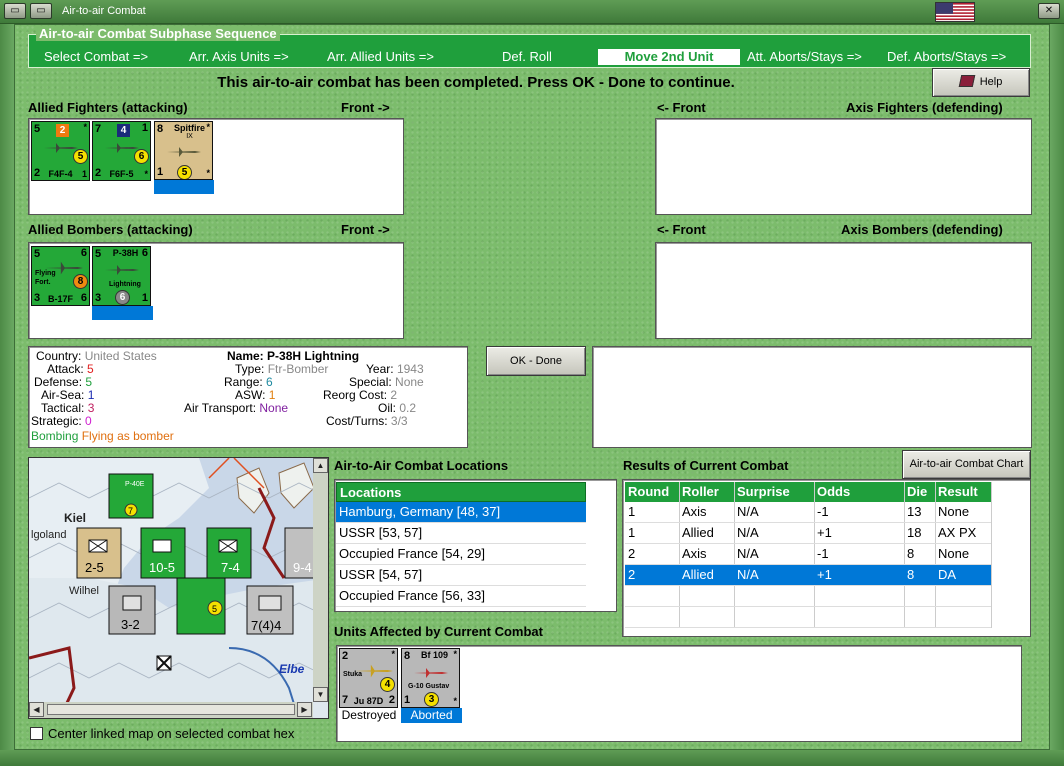  Describe the element at coordinates (958, 491) in the screenshot. I see `col-result: Result` at that location.